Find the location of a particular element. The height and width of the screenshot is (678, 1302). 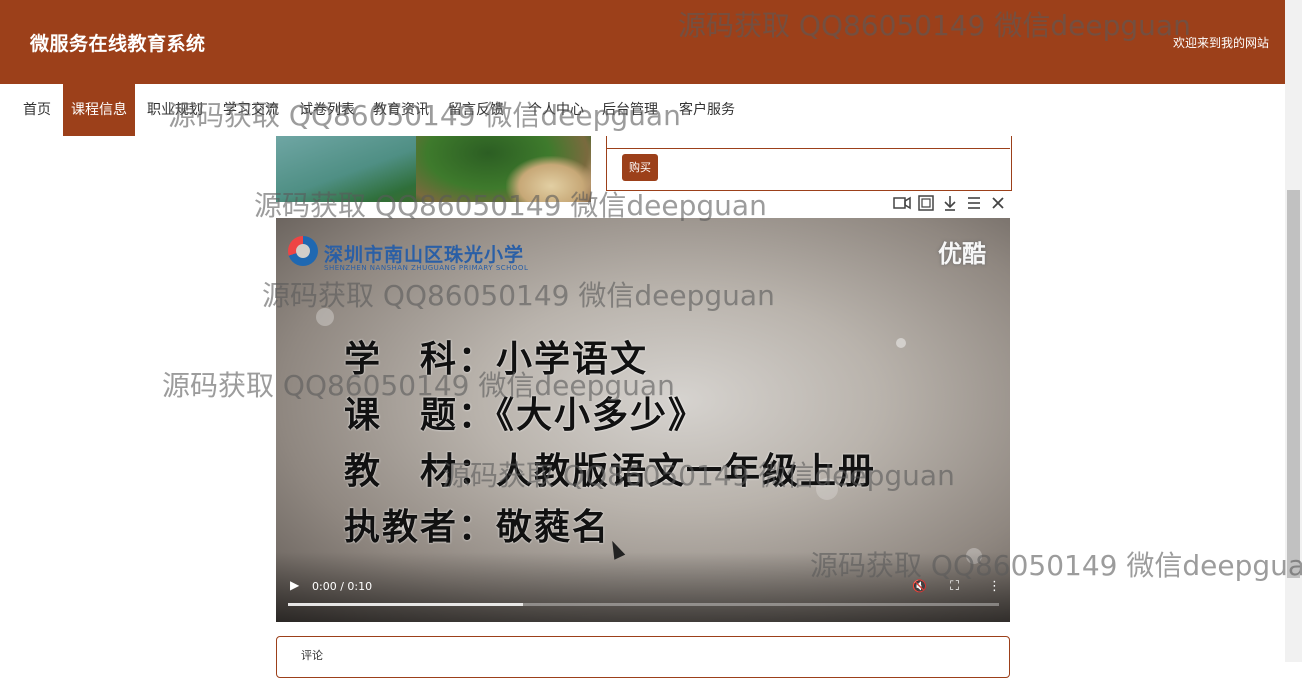

product-box is located at coordinates (809, 163).